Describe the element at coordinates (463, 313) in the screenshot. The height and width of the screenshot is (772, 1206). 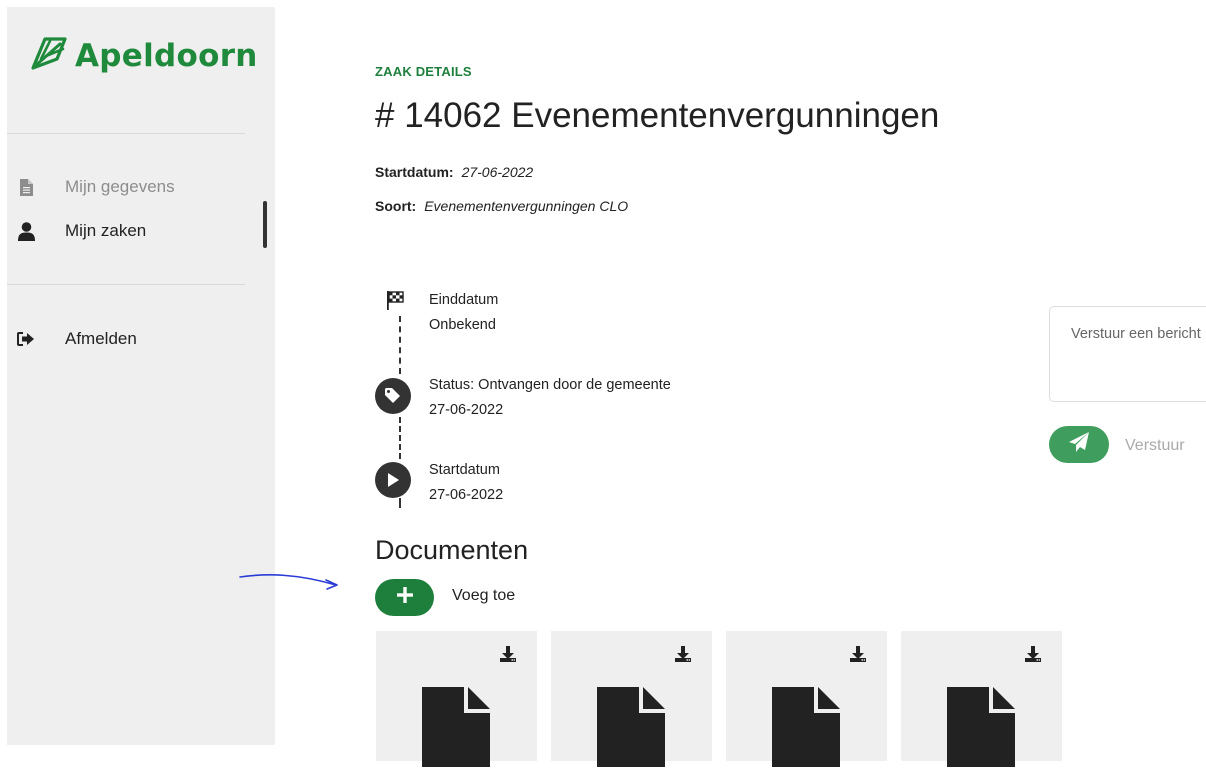
I see `timeline-item-einddatum: Einddatum Onbekend` at that location.